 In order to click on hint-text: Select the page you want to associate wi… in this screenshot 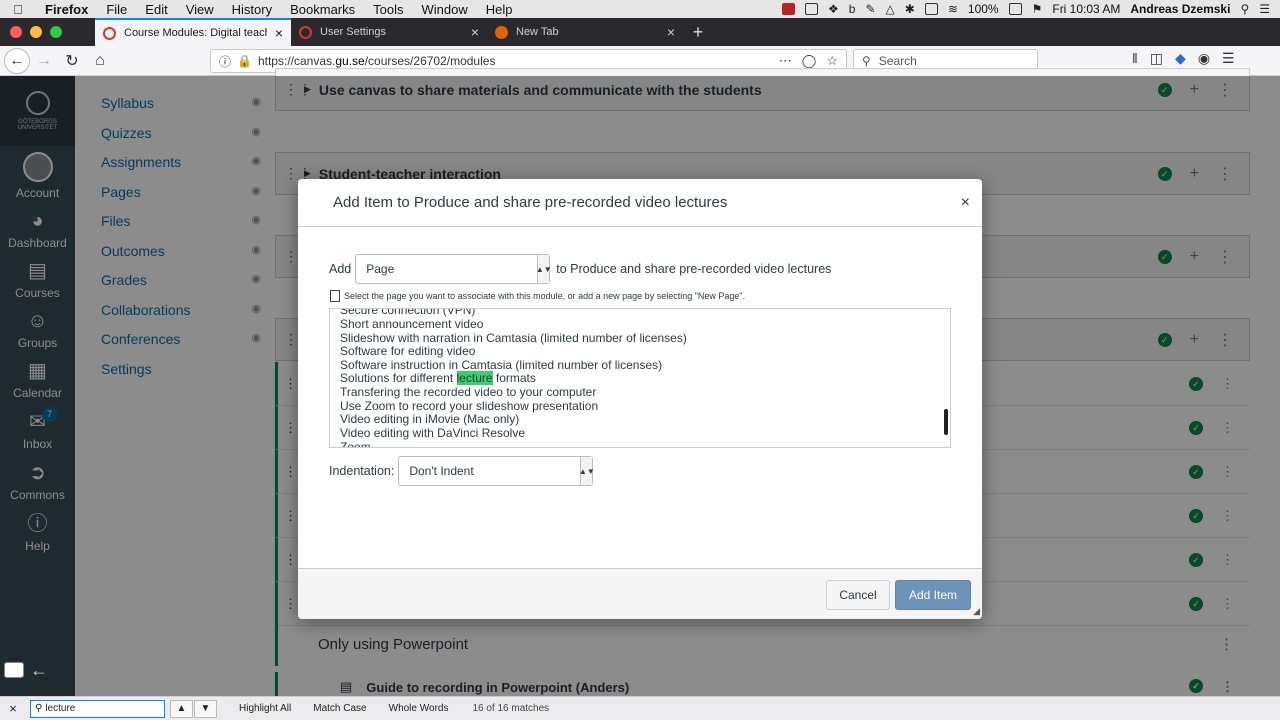, I will do `click(545, 296)`.